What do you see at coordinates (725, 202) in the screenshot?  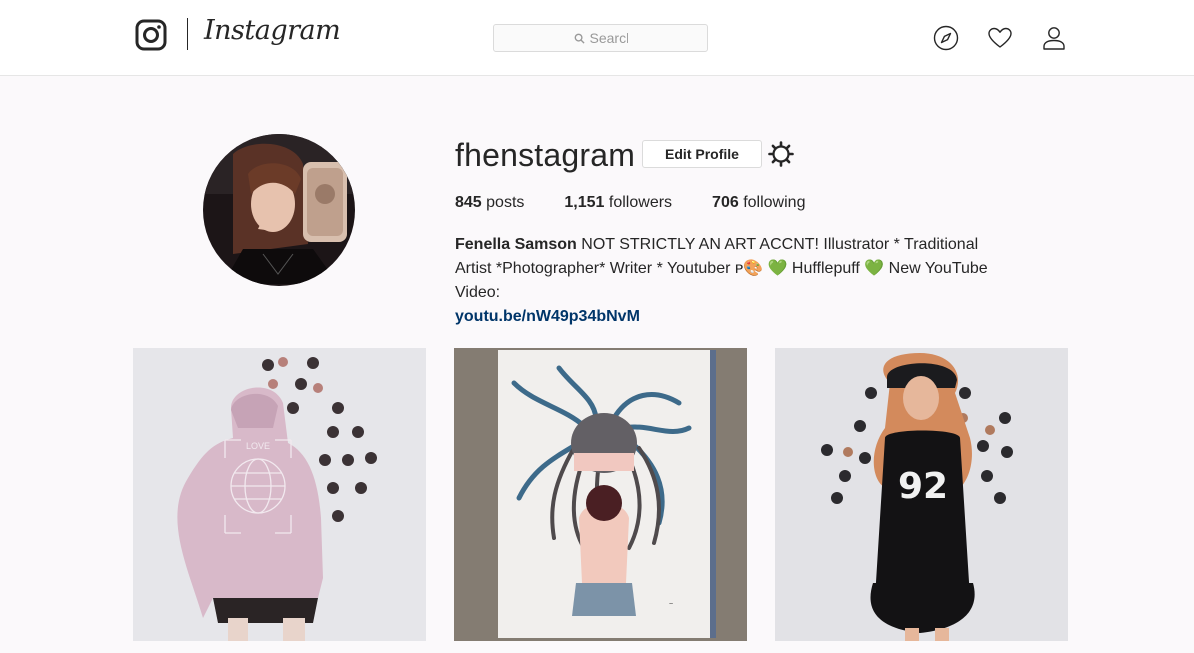 I see `following-count: 706` at bounding box center [725, 202].